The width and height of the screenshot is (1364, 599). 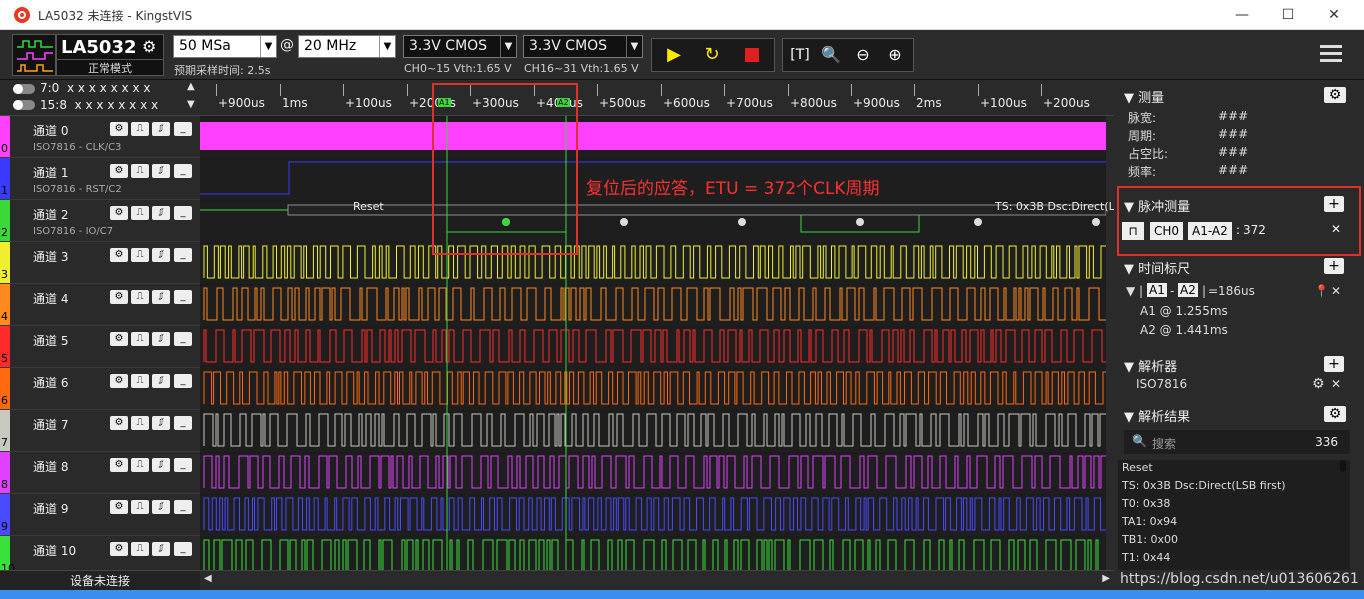 I want to click on analyzer-add-icon: +, so click(x=1334, y=364).